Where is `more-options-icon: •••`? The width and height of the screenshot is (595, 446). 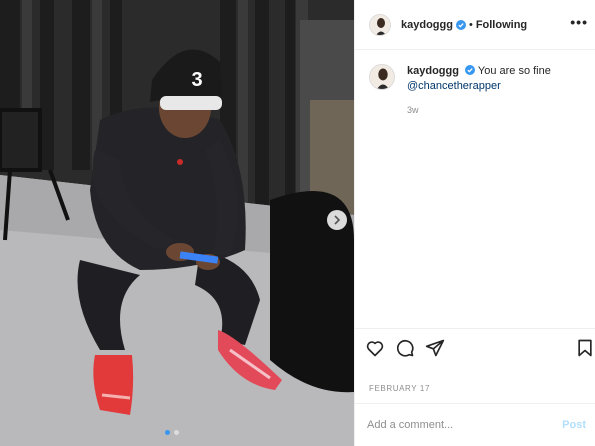
more-options-icon: ••• is located at coordinates (579, 22).